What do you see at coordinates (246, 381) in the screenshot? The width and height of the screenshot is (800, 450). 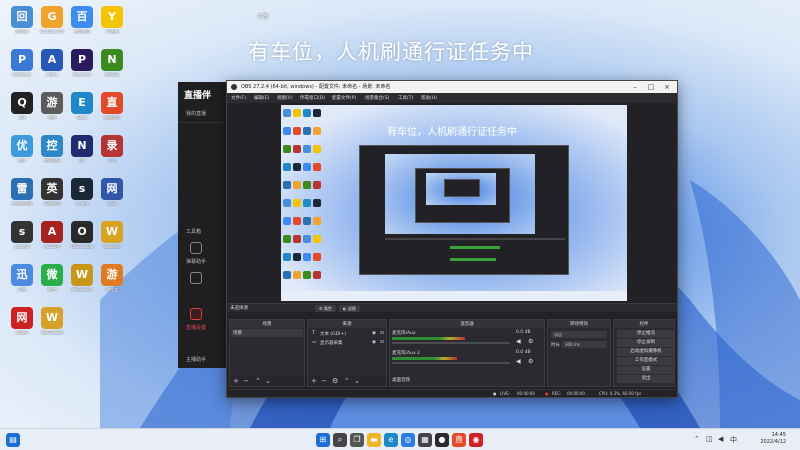 I see `remove-scene-icon: −` at bounding box center [246, 381].